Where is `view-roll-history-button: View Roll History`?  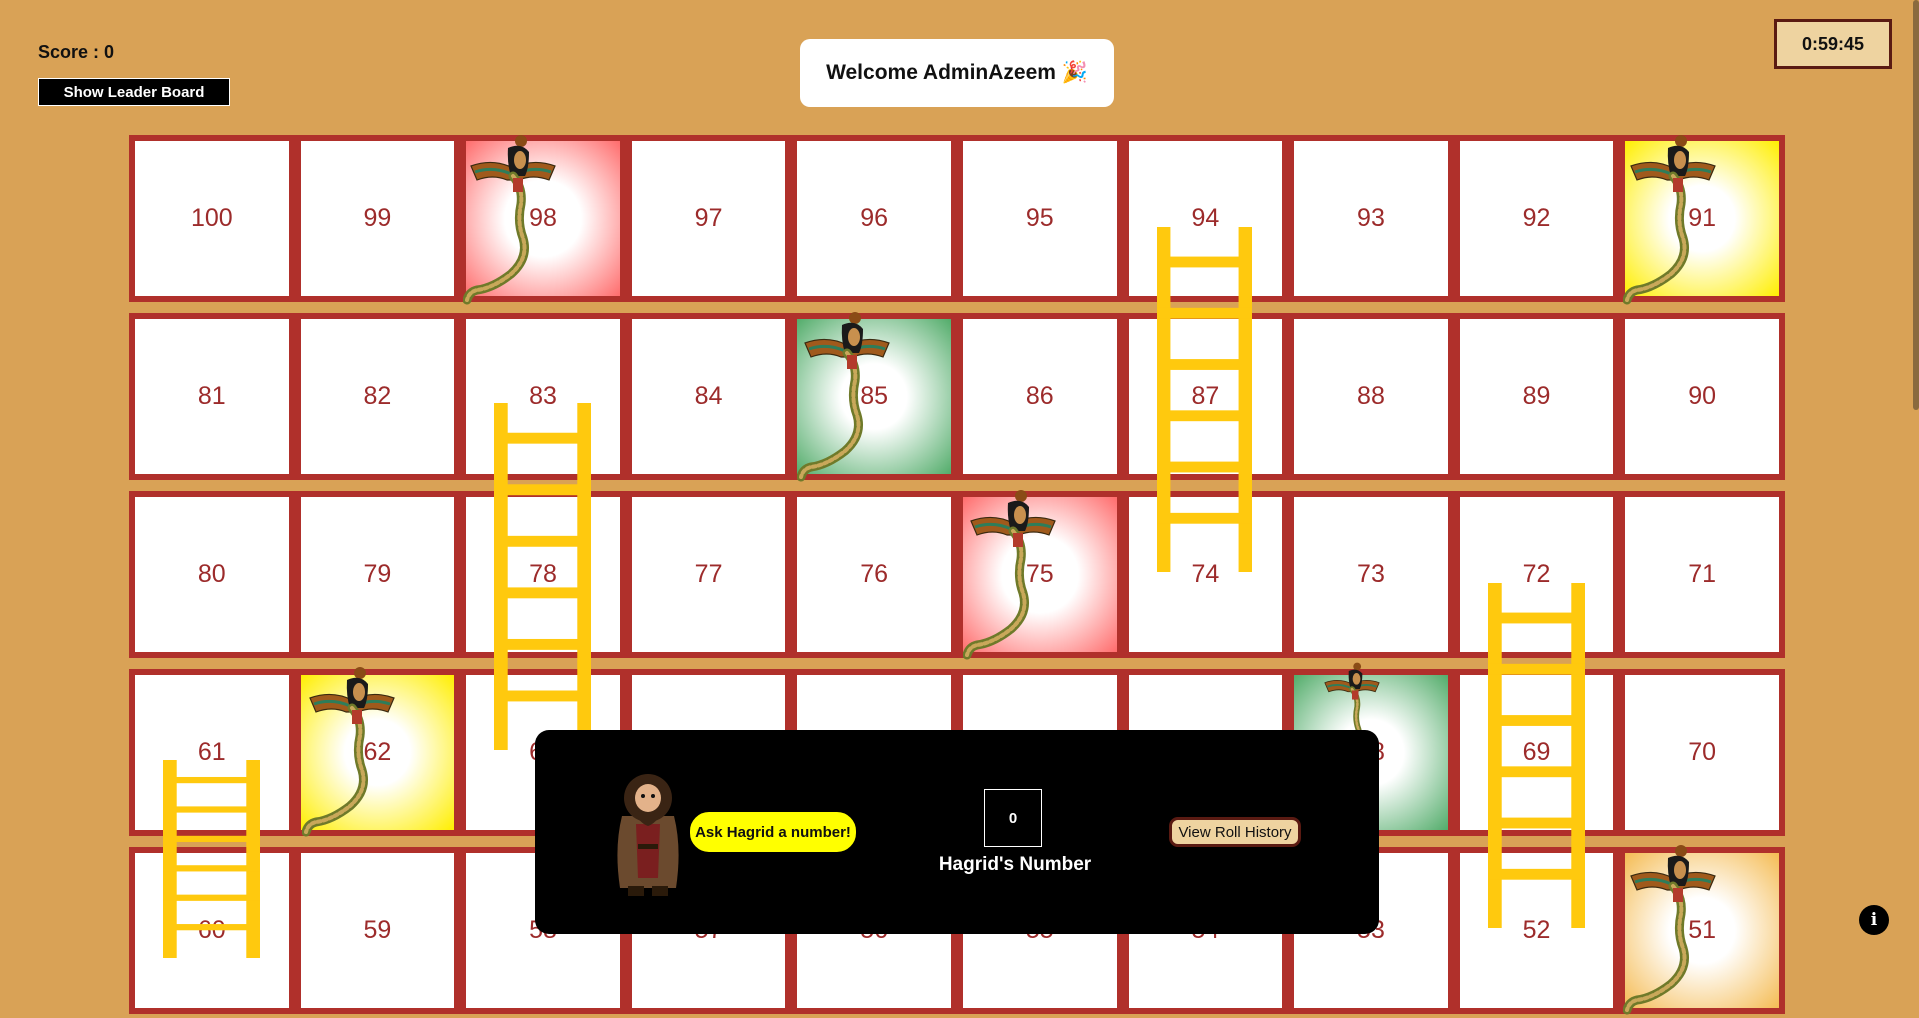 view-roll-history-button: View Roll History is located at coordinates (1235, 832).